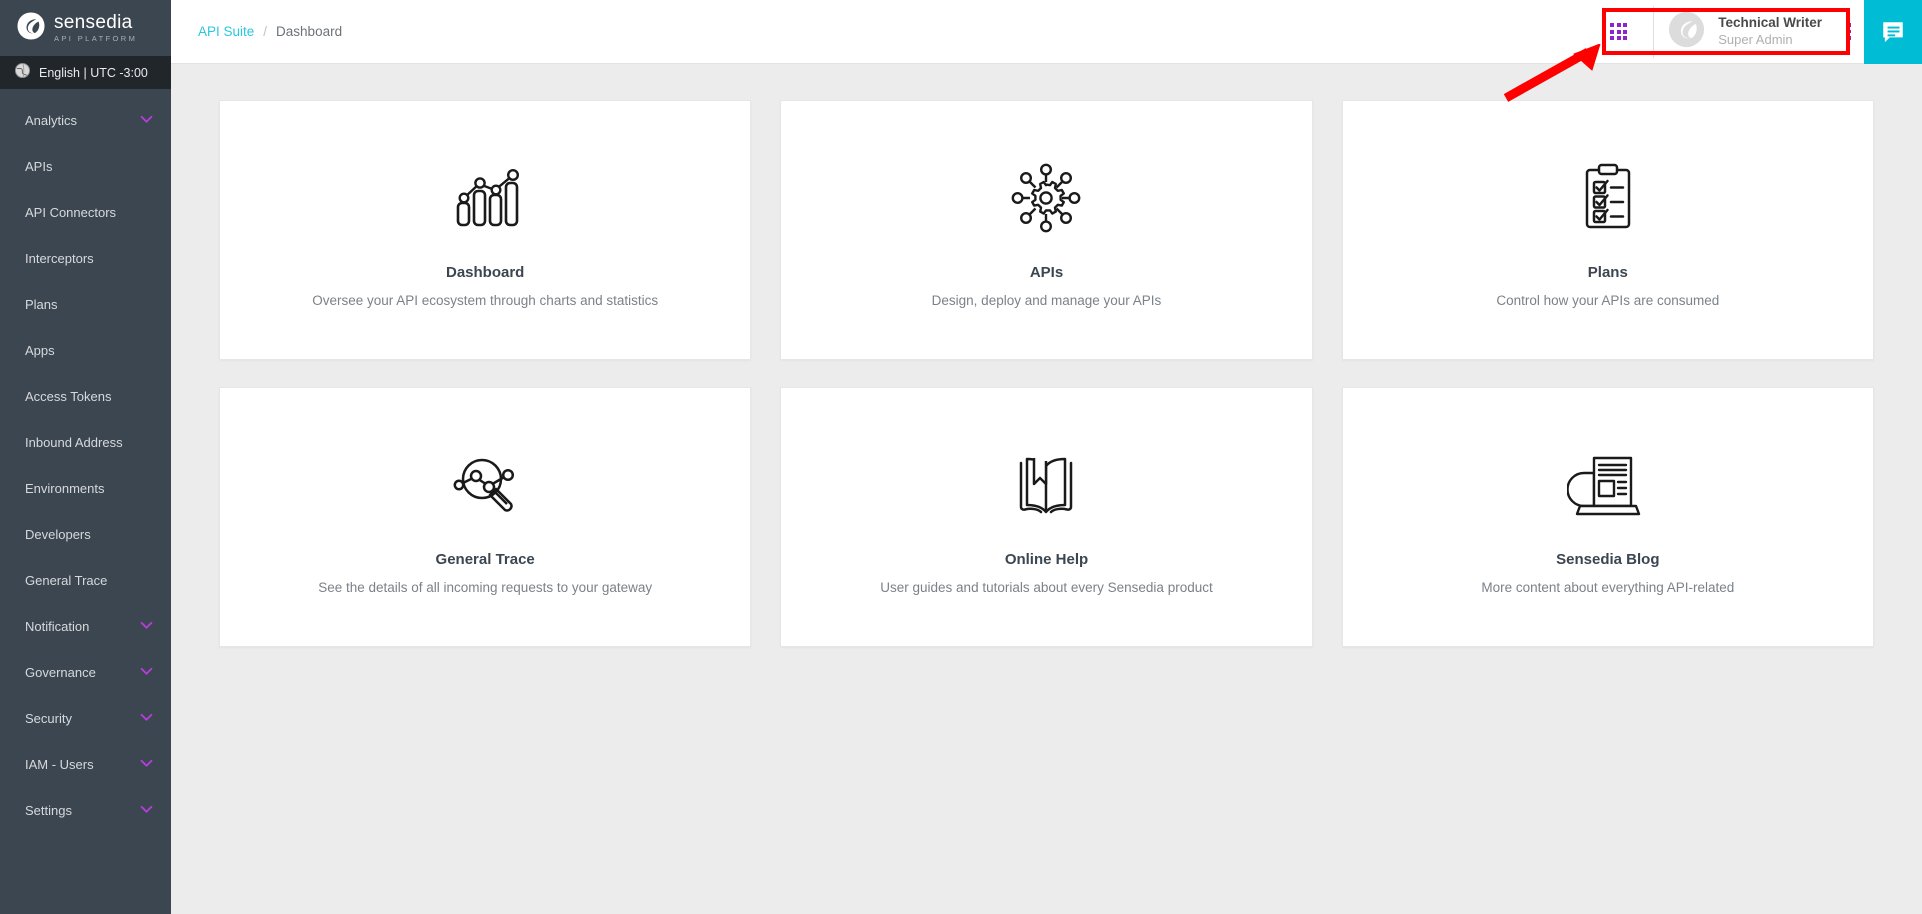  I want to click on sidebar-item-label: Apps, so click(40, 350).